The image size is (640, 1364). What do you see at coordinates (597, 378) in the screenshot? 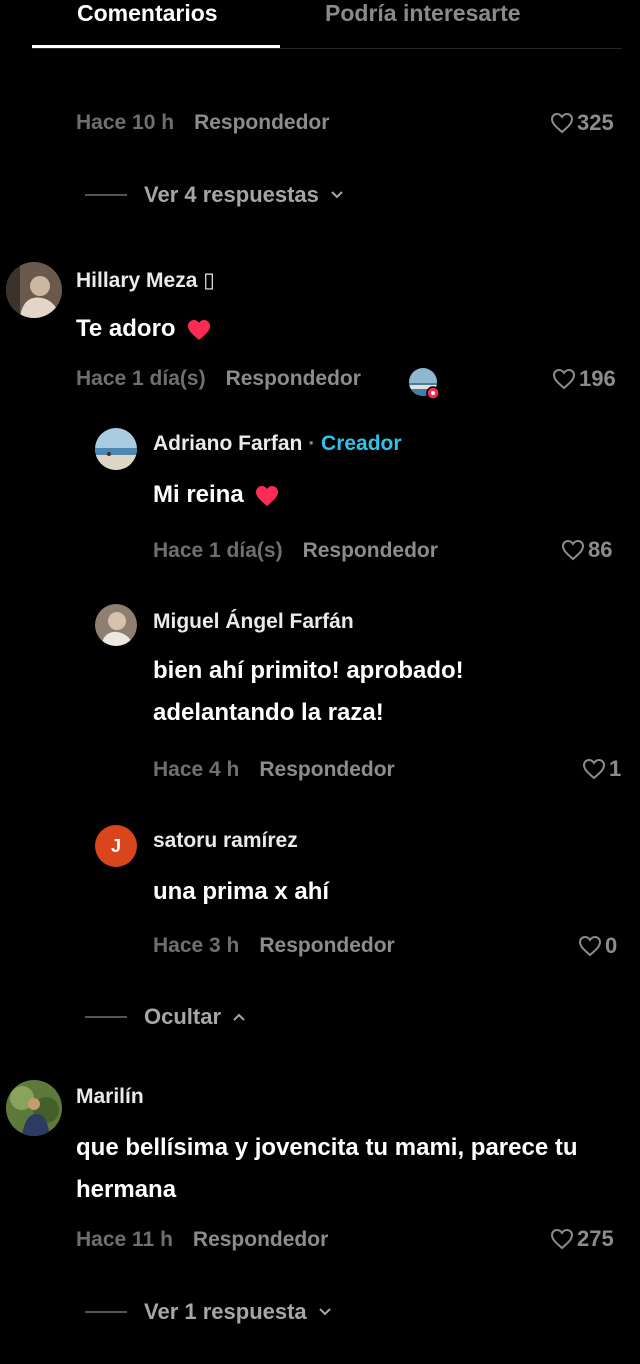
I see `like-count: 196` at bounding box center [597, 378].